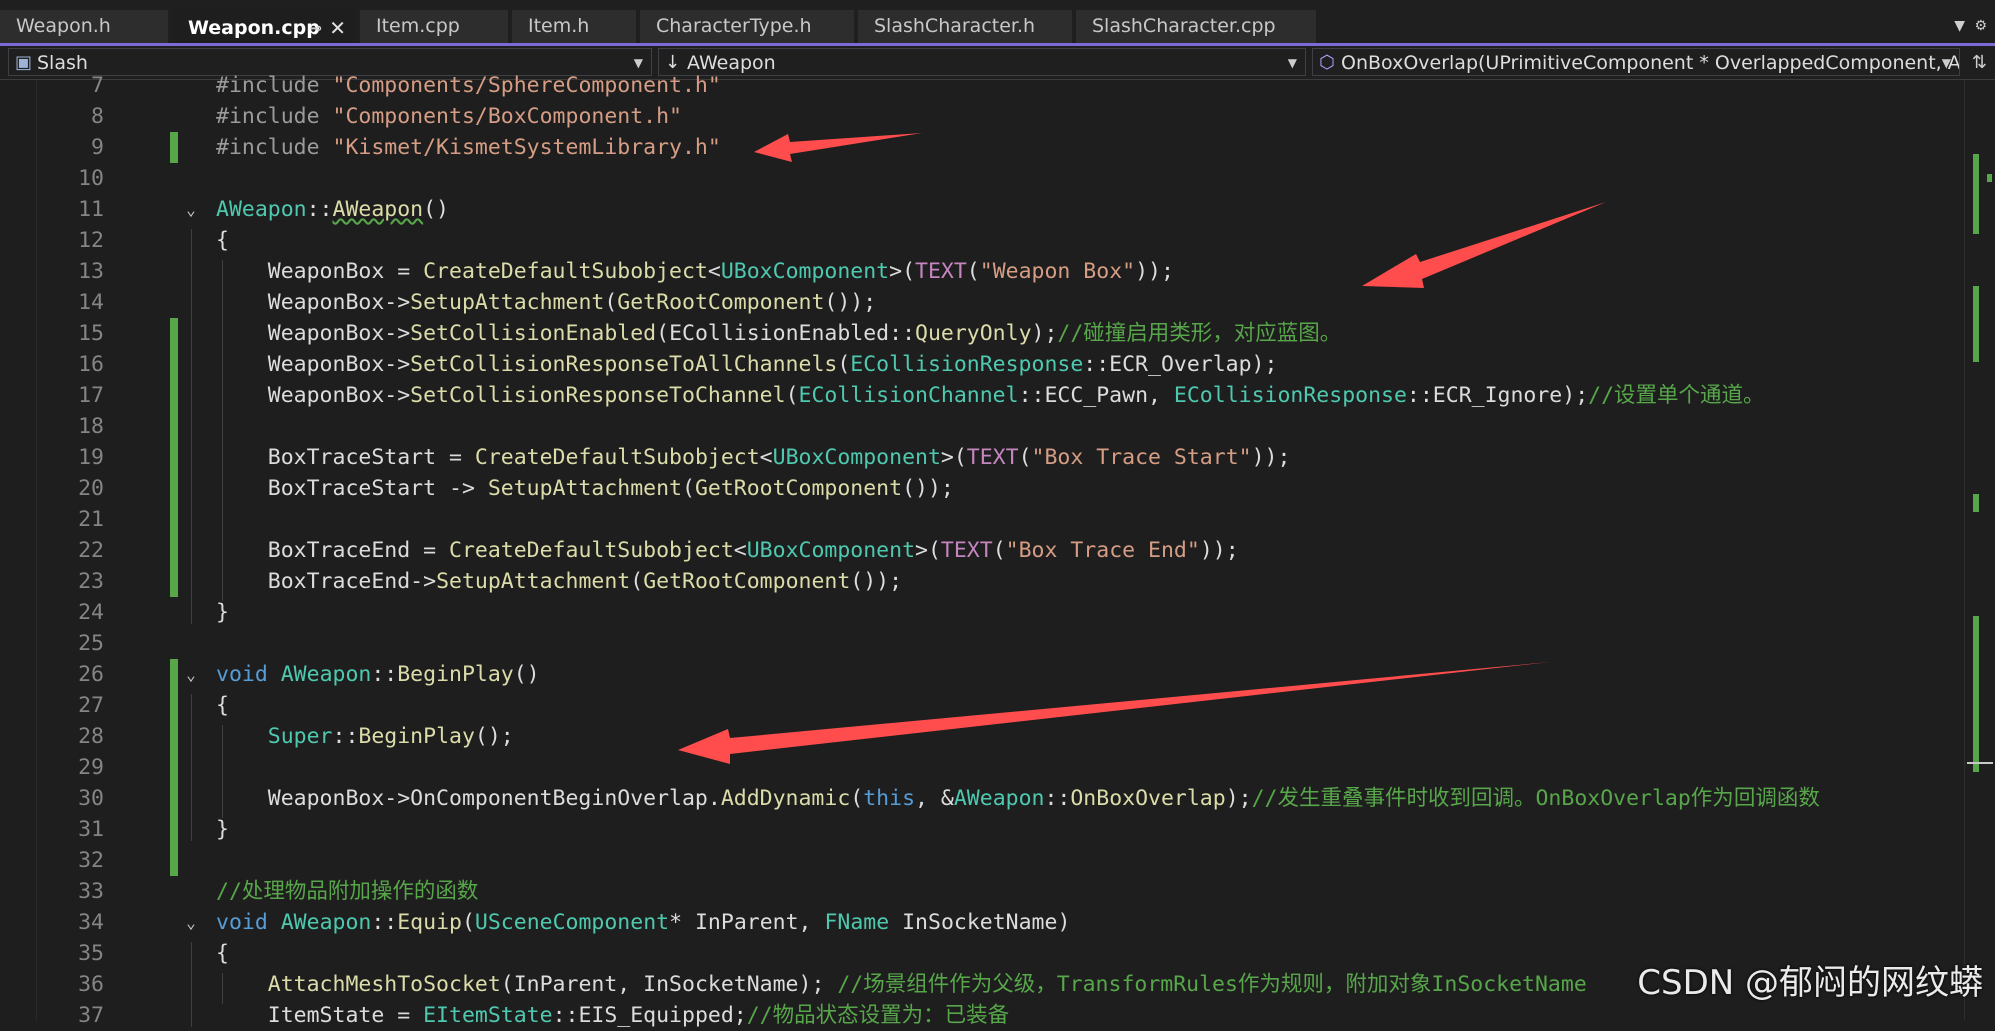  Describe the element at coordinates (559, 26) in the screenshot. I see `tab-label: Item.h` at that location.